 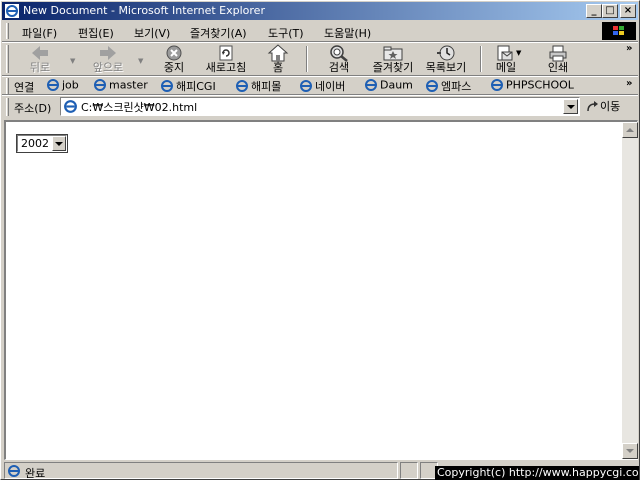 What do you see at coordinates (39, 33) in the screenshot?
I see `menu-file: 파일(F)` at bounding box center [39, 33].